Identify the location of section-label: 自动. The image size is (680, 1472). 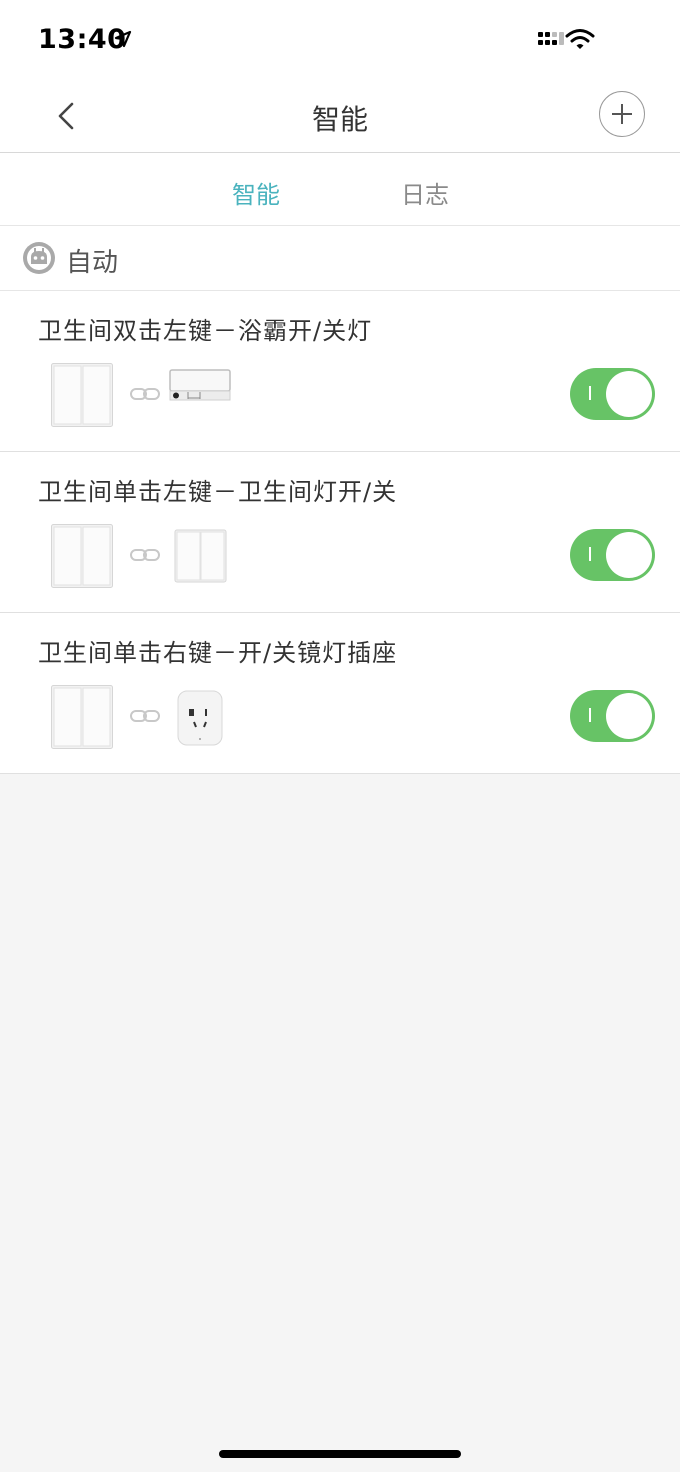
(92, 263).